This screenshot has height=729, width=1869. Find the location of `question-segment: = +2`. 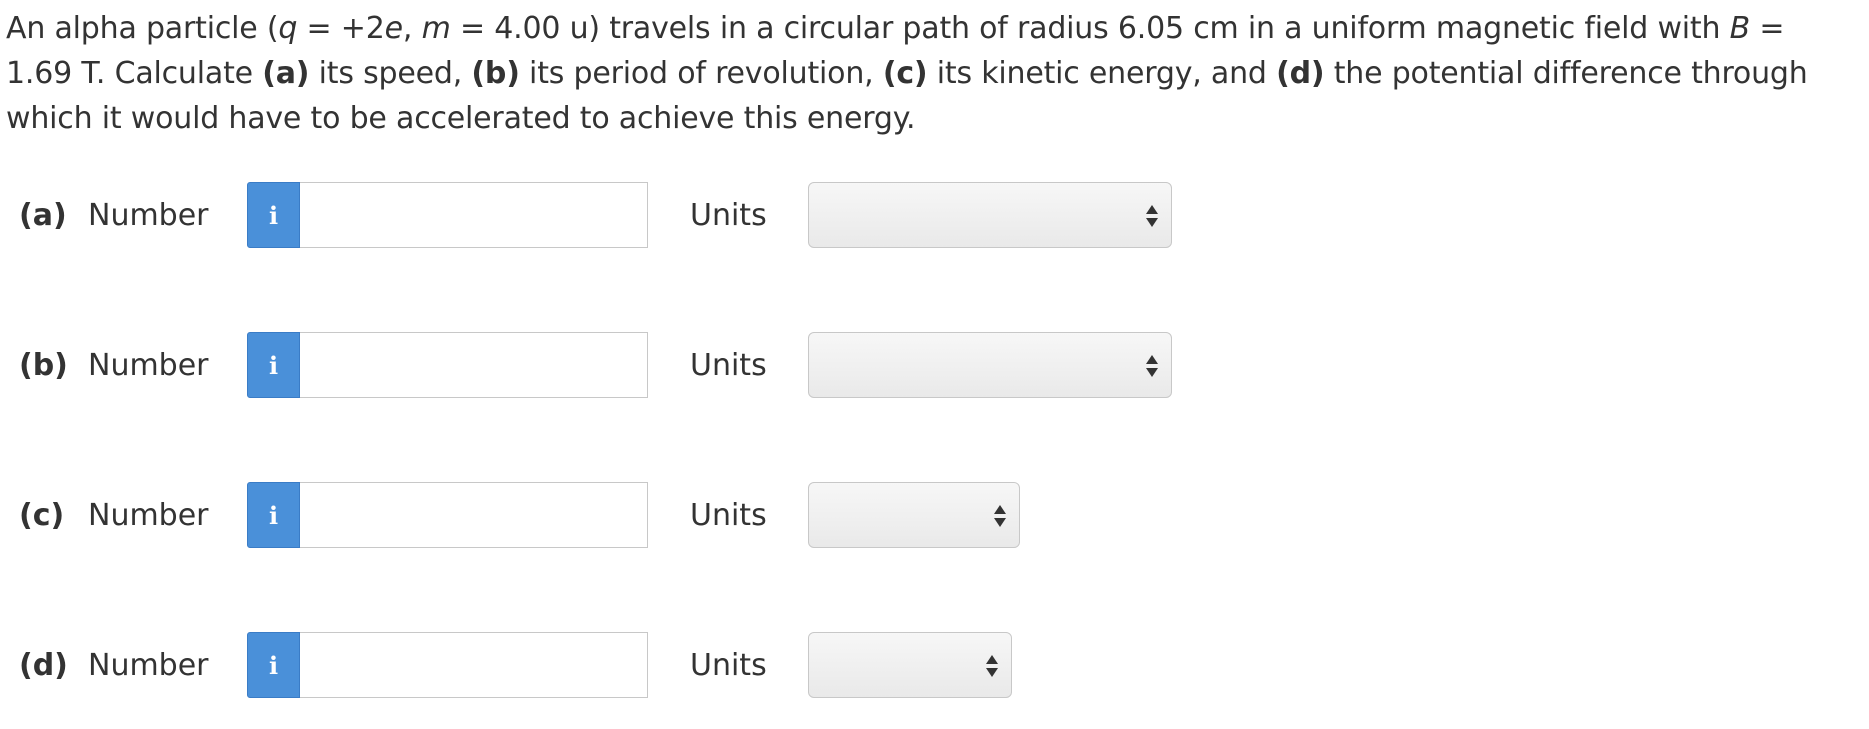

question-segment: = +2 is located at coordinates (341, 28).